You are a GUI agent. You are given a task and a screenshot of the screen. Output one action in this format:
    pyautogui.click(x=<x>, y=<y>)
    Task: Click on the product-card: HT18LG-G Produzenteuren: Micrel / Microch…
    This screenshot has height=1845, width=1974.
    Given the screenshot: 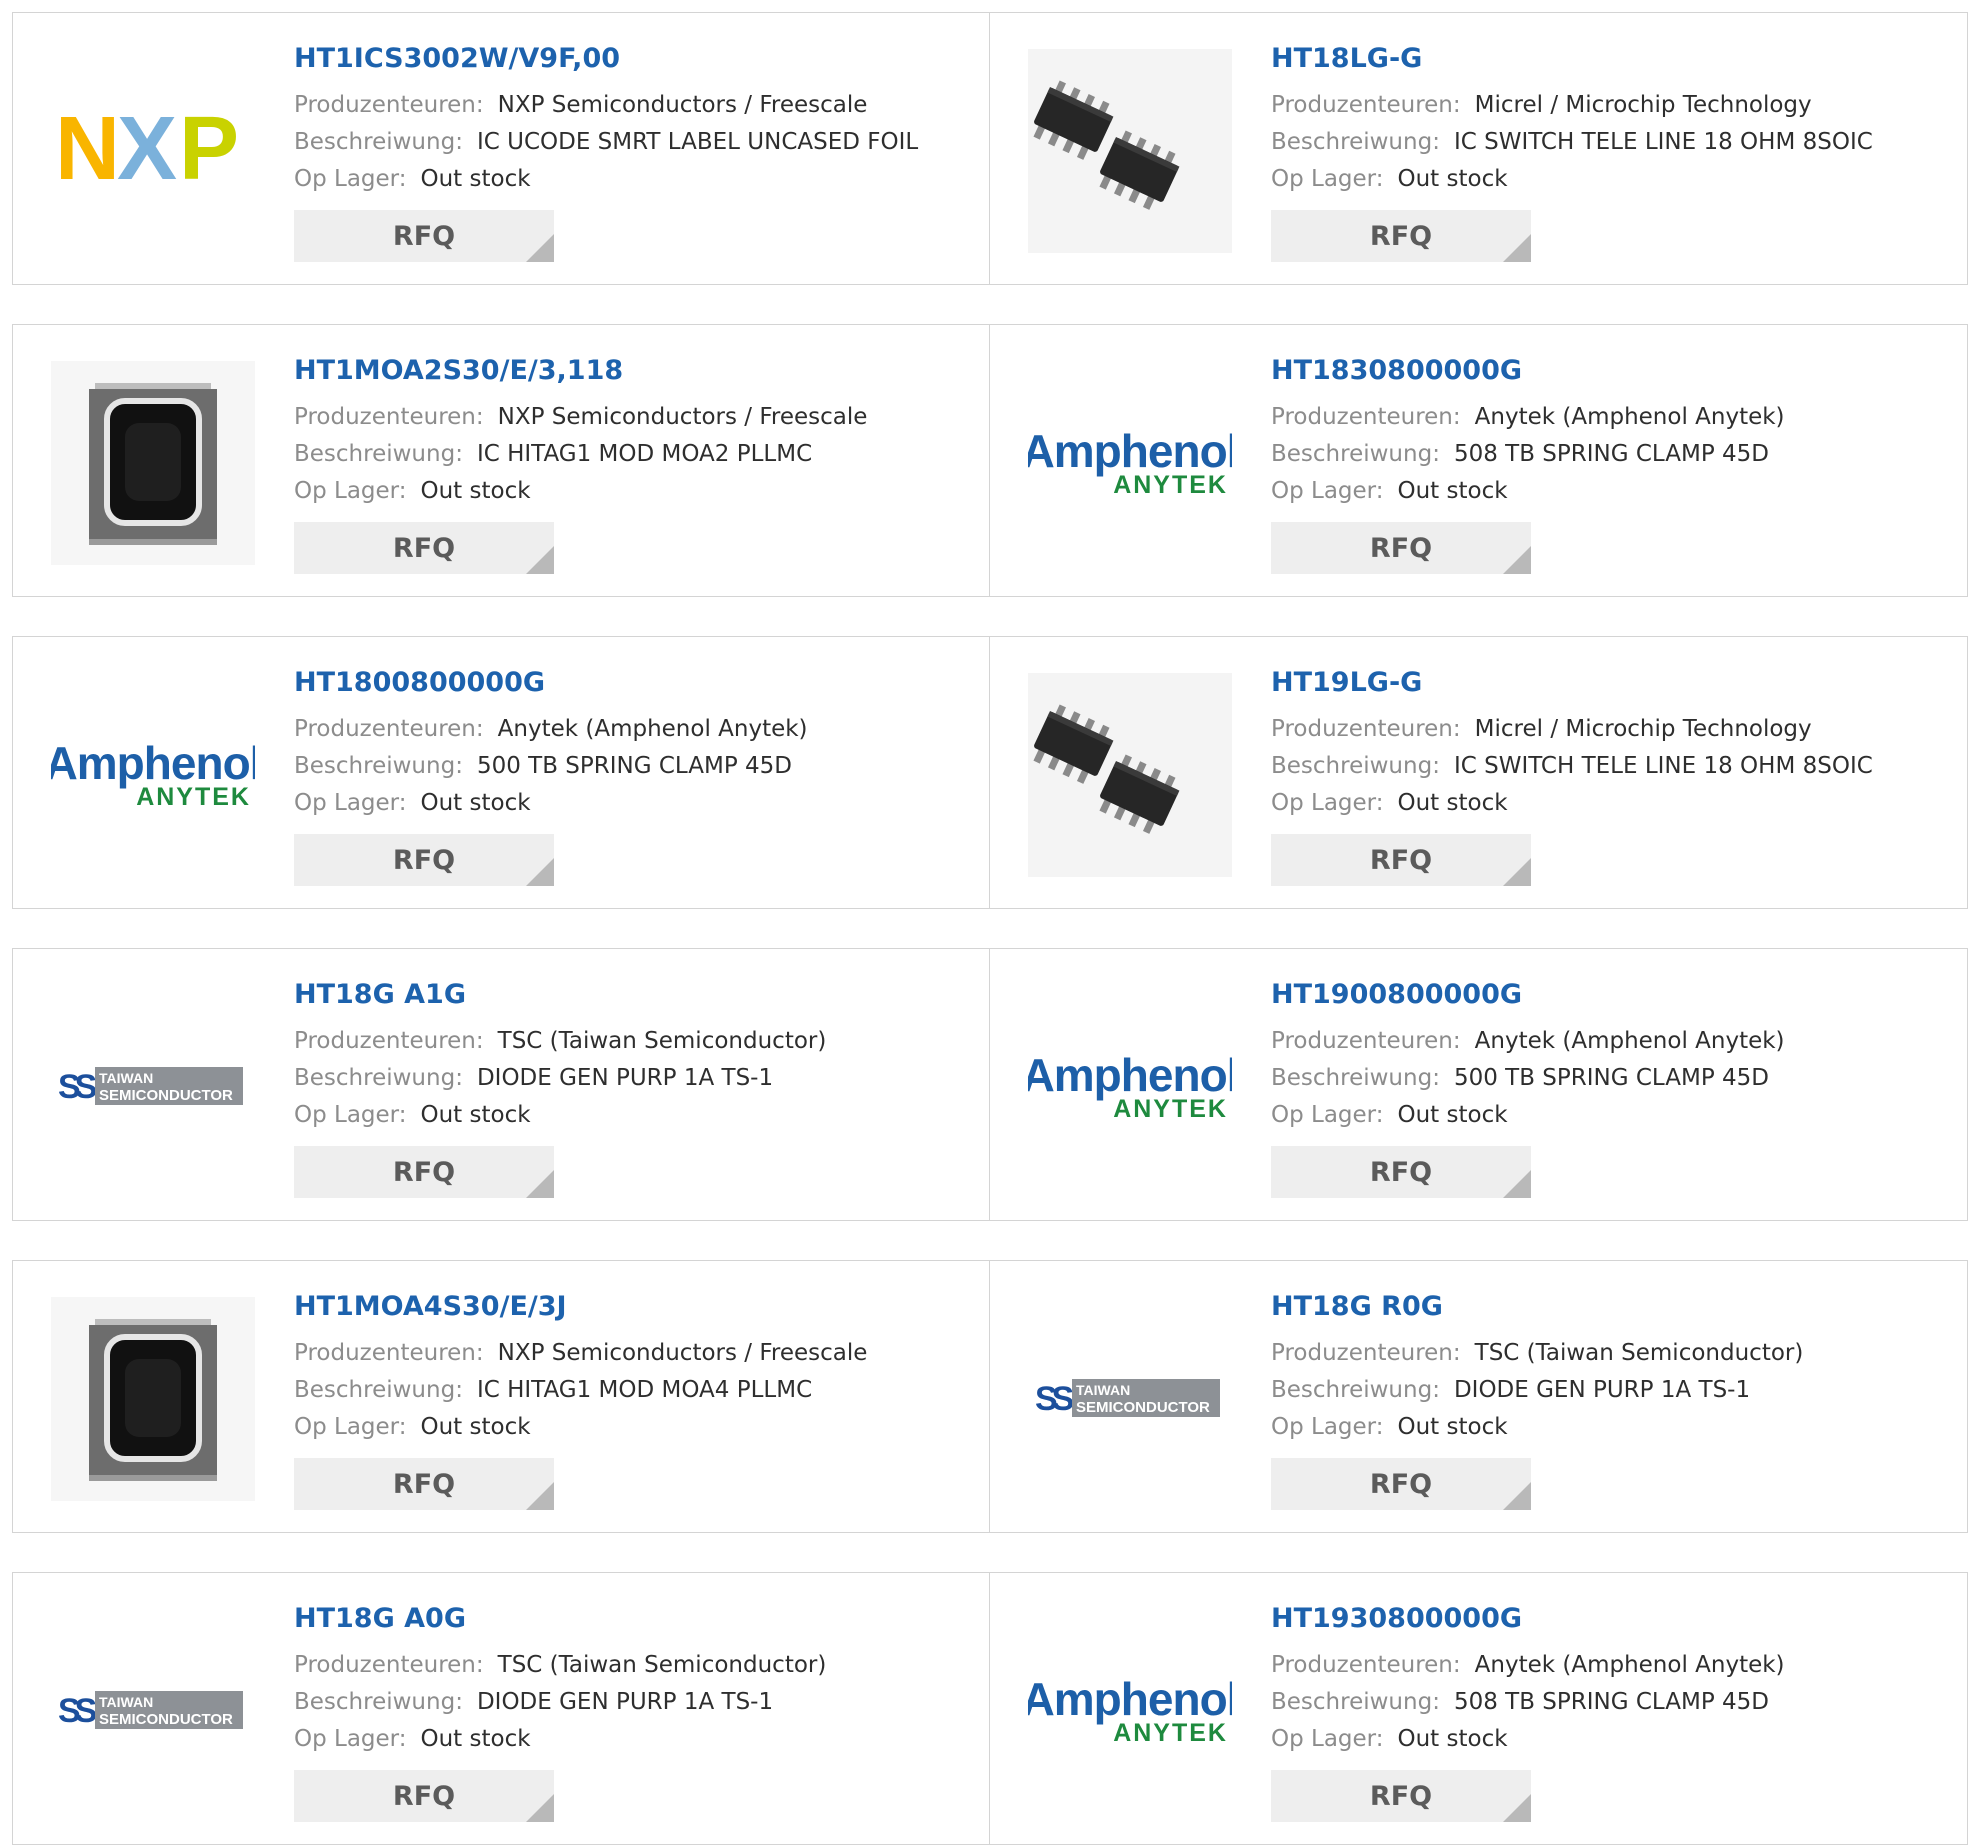 What is the action you would take?
    pyautogui.click(x=1478, y=148)
    